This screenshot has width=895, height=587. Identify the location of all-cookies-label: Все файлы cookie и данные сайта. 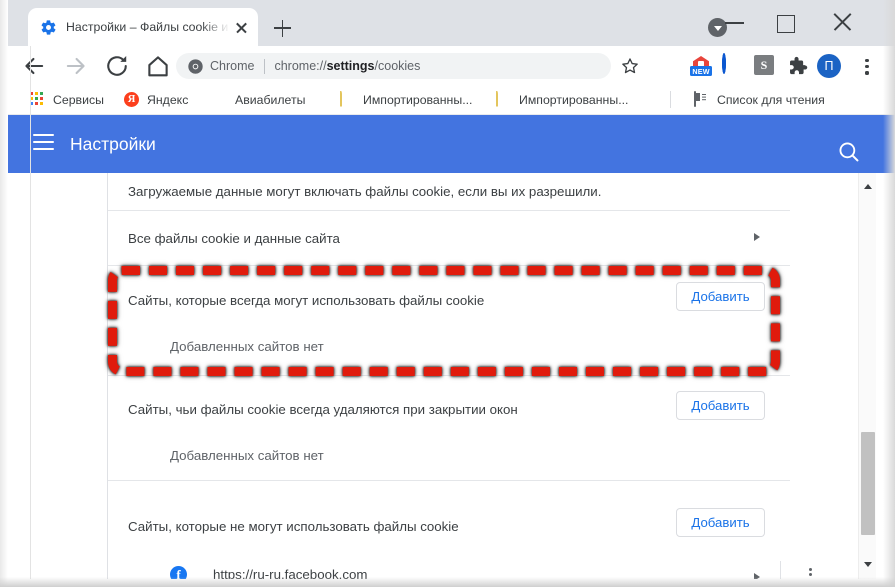
(234, 238).